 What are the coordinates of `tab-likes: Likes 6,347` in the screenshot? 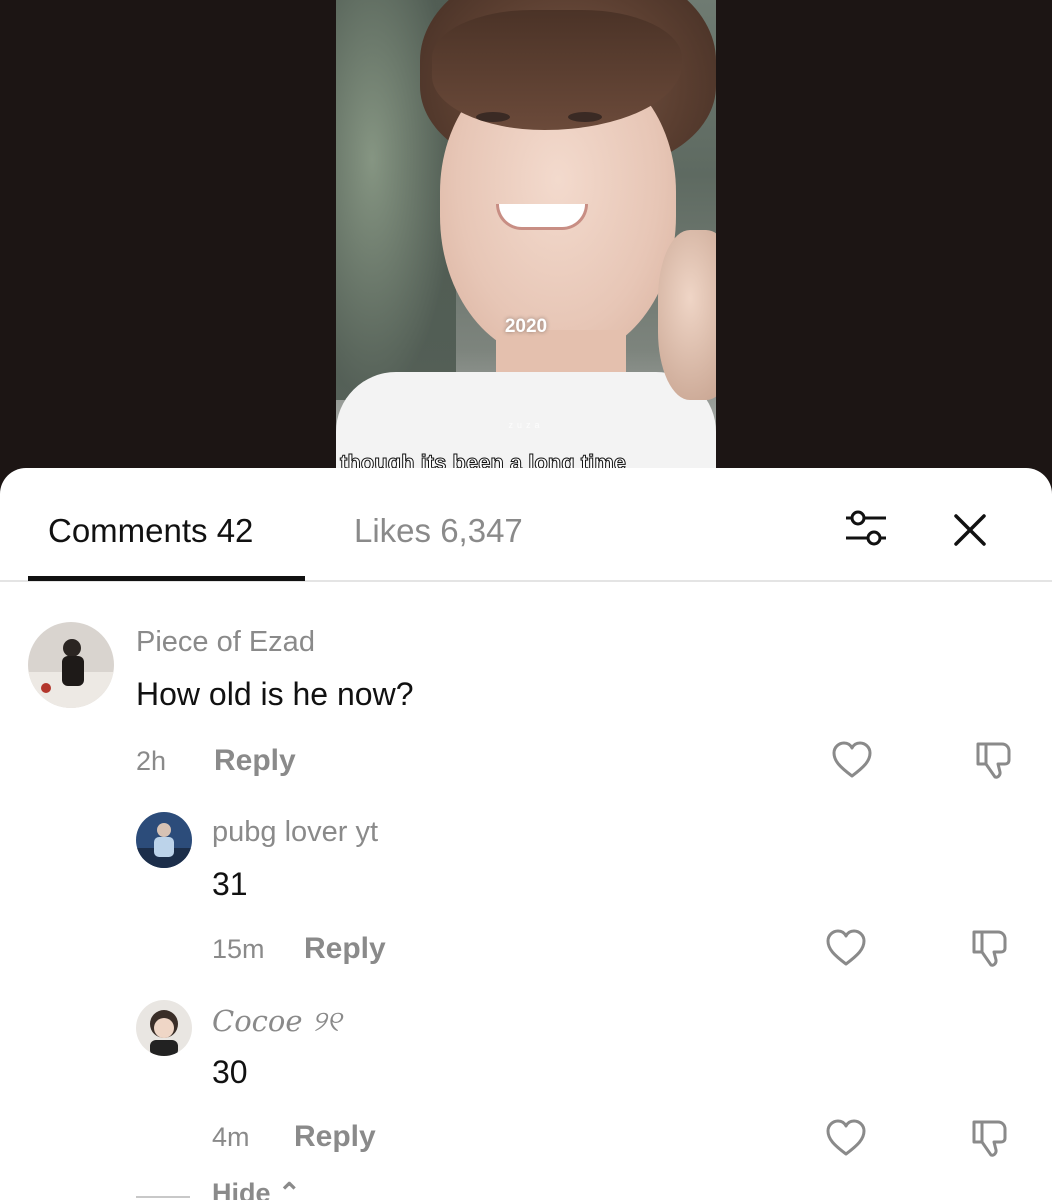 It's located at (438, 531).